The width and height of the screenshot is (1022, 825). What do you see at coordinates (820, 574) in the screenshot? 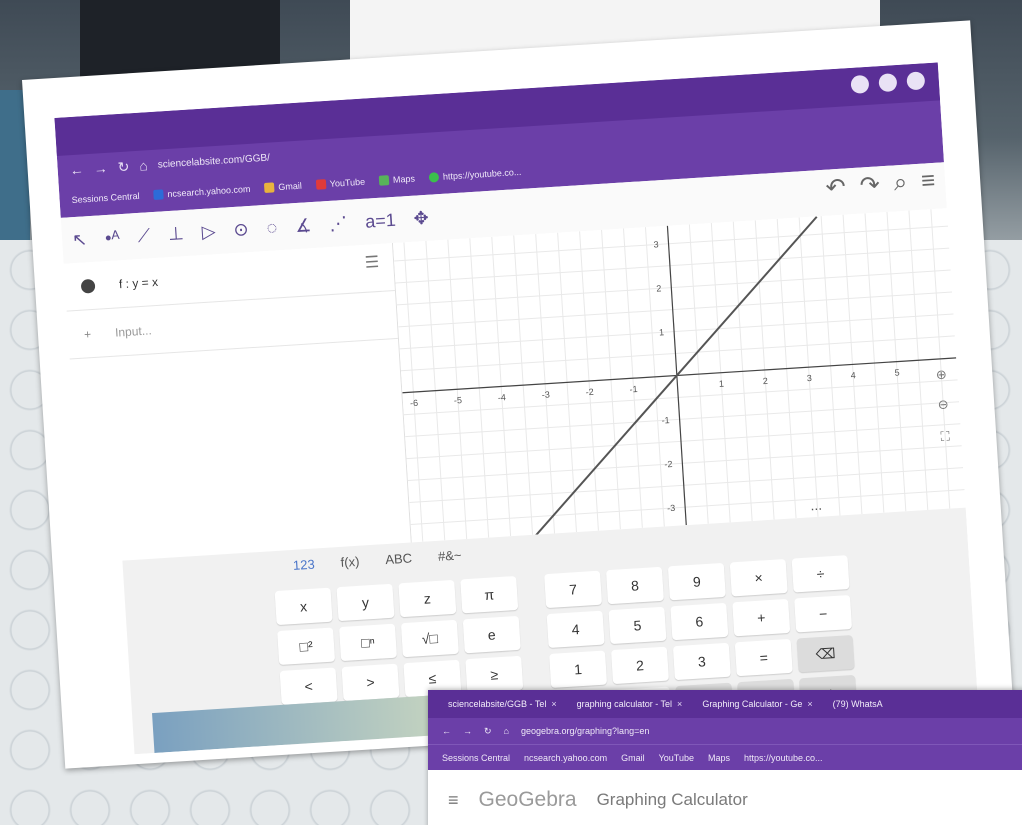
I see `keyboard-key: ÷` at bounding box center [820, 574].